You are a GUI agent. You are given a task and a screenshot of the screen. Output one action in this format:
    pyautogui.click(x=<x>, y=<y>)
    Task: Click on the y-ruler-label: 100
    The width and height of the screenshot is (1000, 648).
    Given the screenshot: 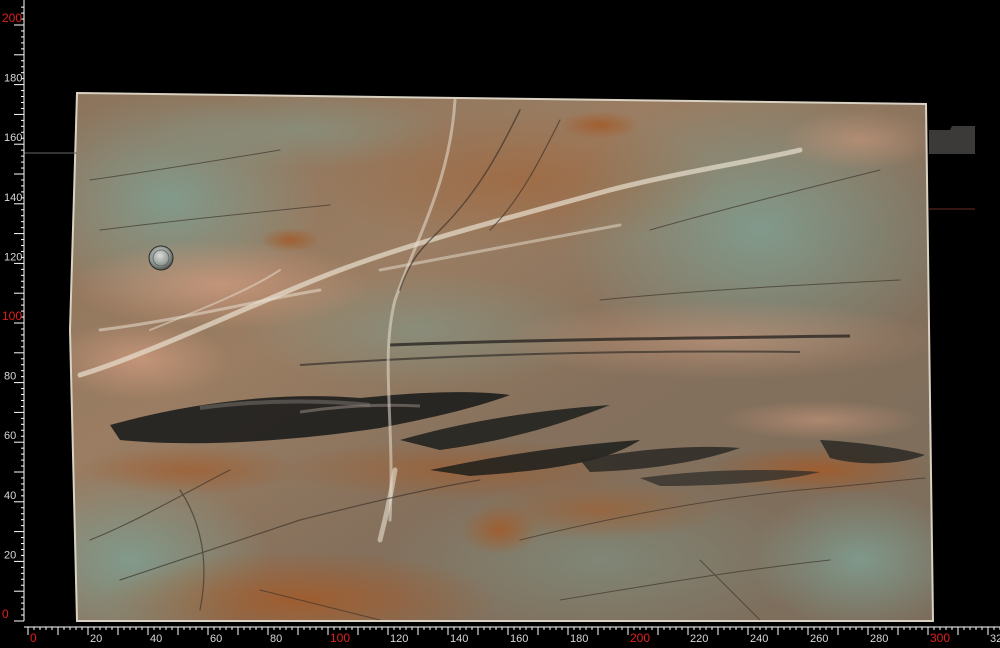 What is the action you would take?
    pyautogui.click(x=12, y=316)
    